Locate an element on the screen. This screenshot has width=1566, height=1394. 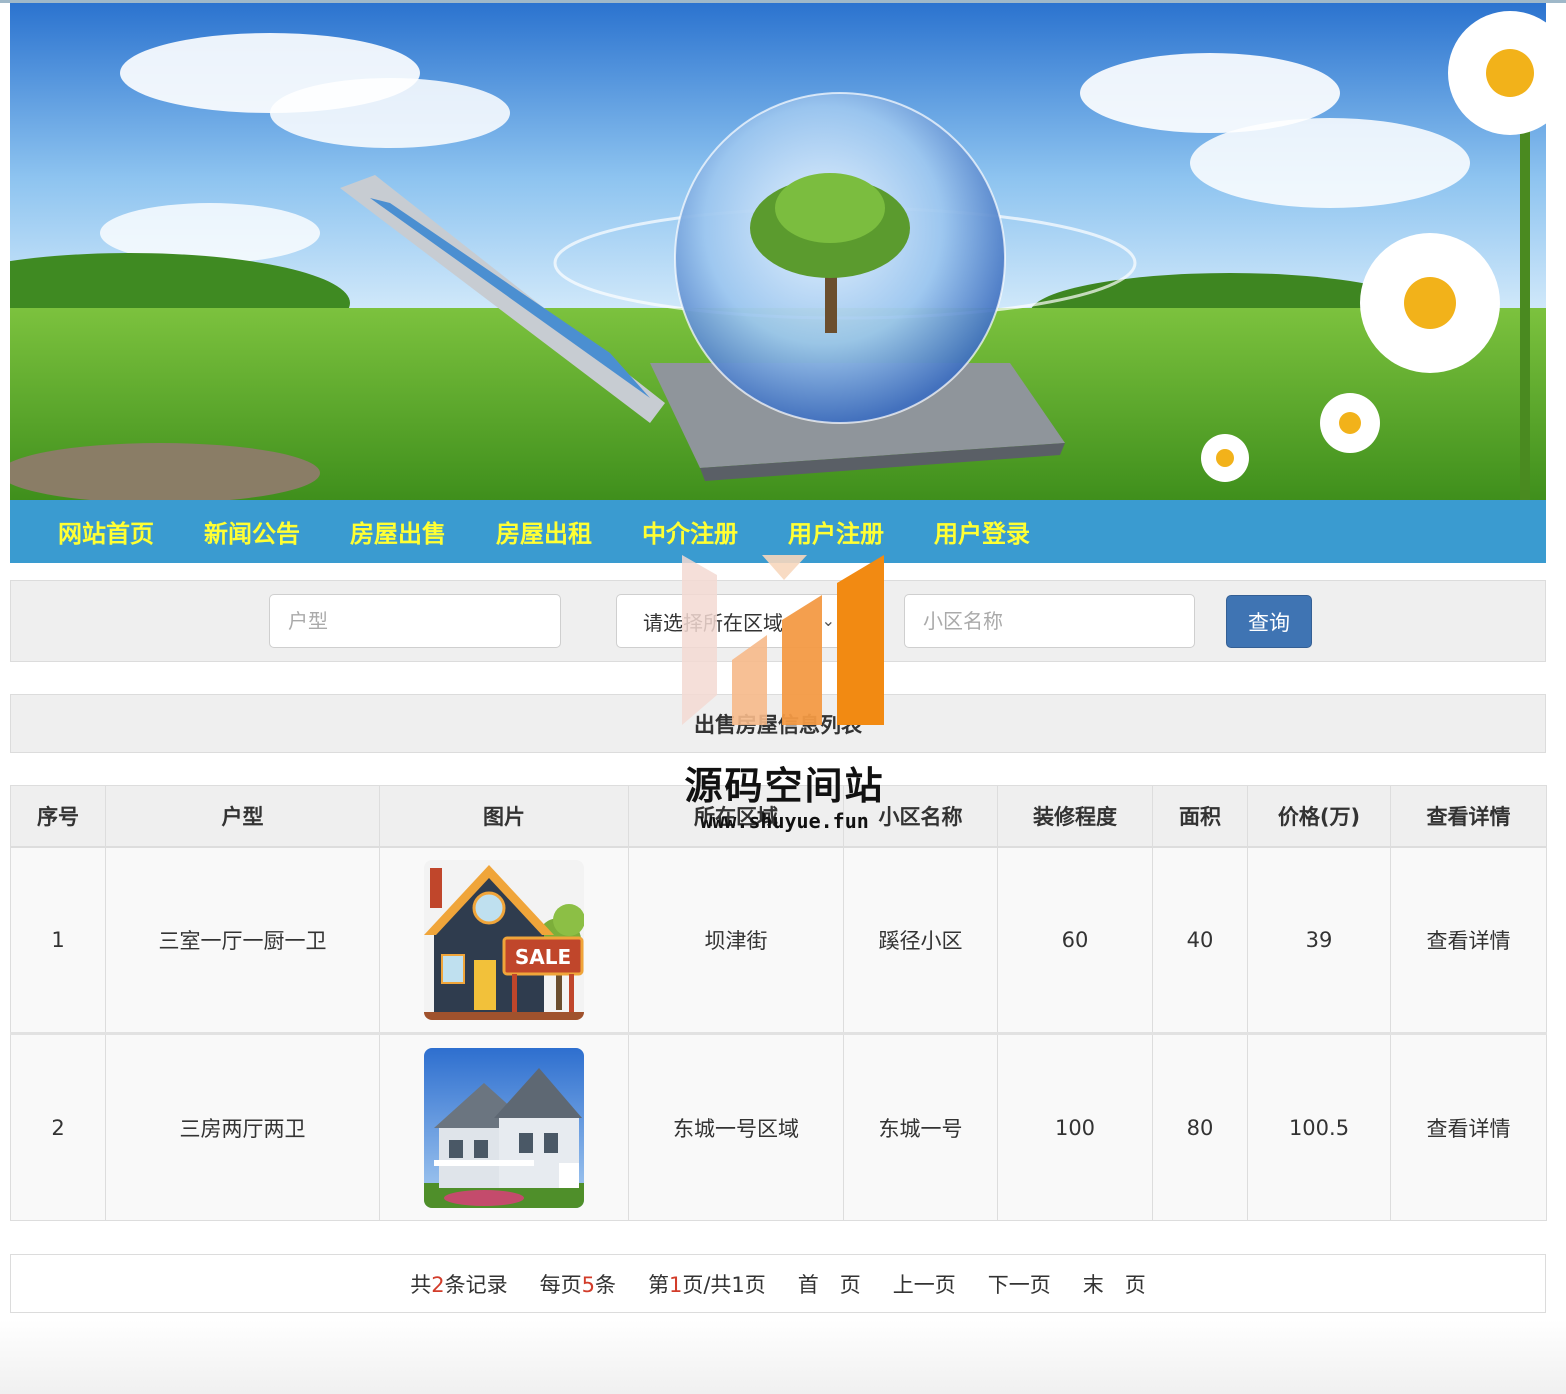
sale-house-image: SALE is located at coordinates (504, 939).